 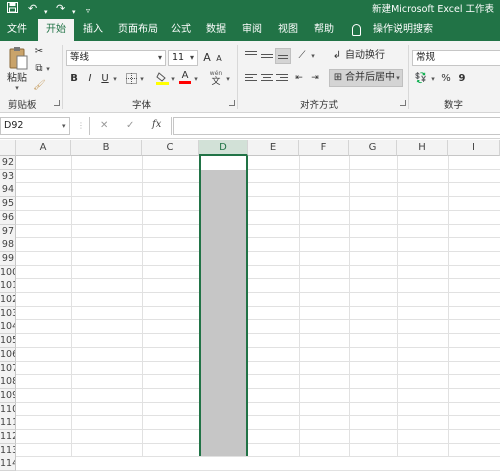 What do you see at coordinates (456, 58) in the screenshot?
I see `number-format-select: 常规` at bounding box center [456, 58].